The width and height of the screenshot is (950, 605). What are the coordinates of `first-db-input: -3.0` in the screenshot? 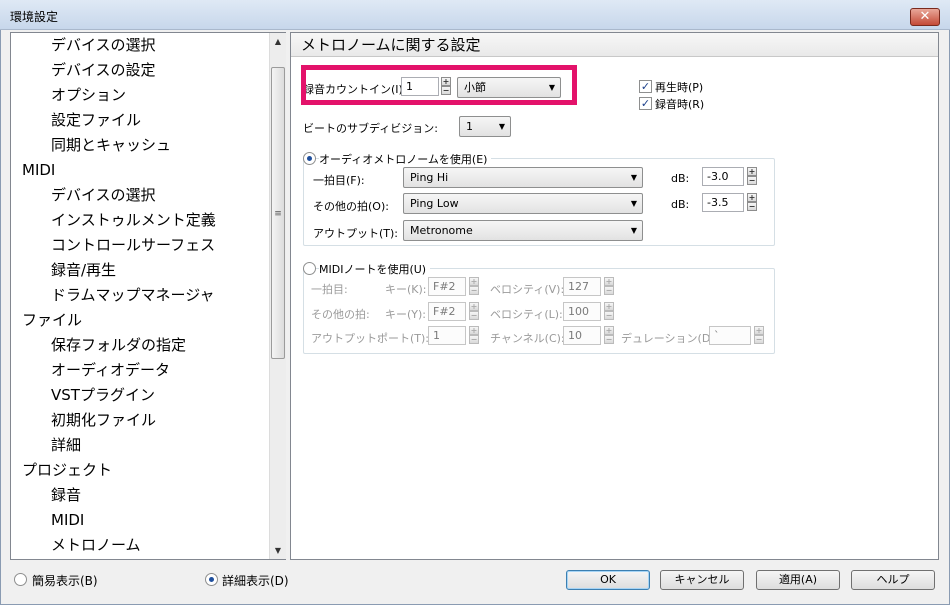 It's located at (723, 176).